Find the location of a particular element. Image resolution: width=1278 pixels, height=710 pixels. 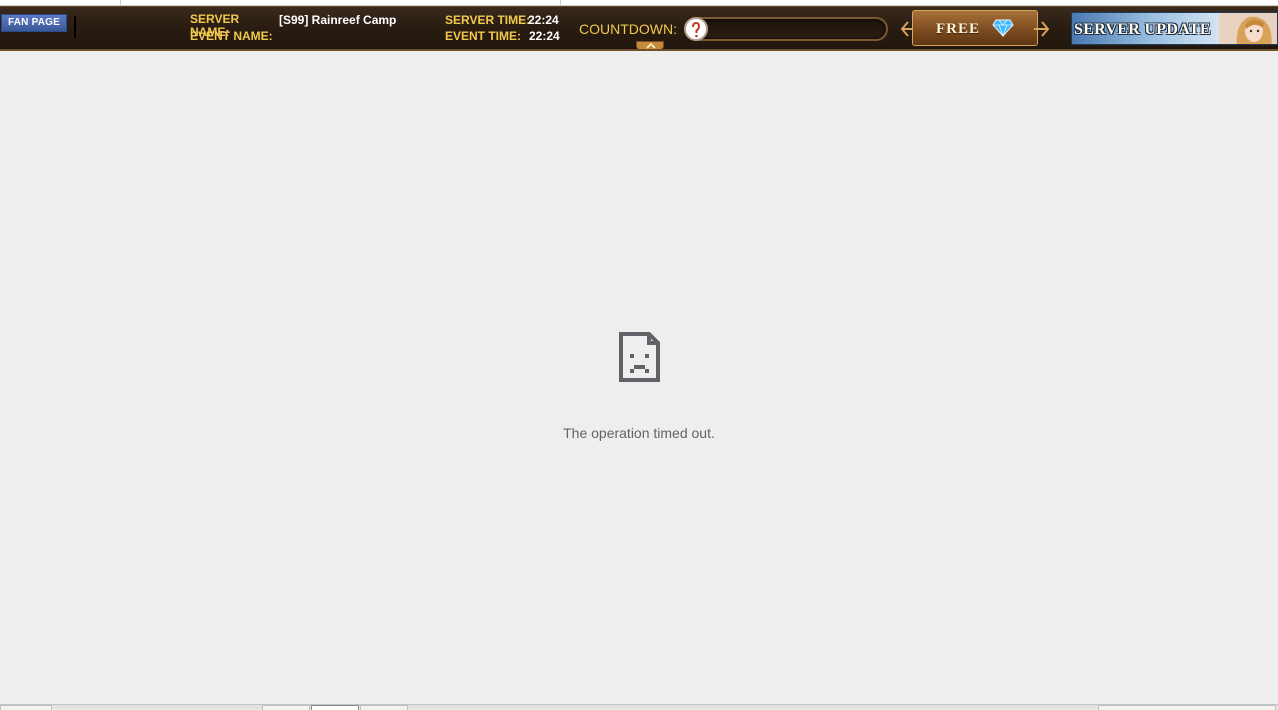

fan-page-button: FAN PAGE is located at coordinates (34, 23).